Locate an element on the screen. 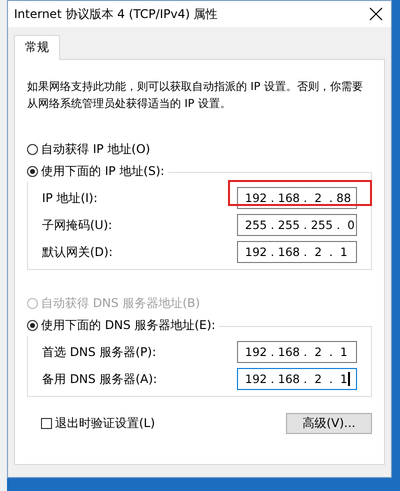  field-label: IP 地址(I): is located at coordinates (70, 198).